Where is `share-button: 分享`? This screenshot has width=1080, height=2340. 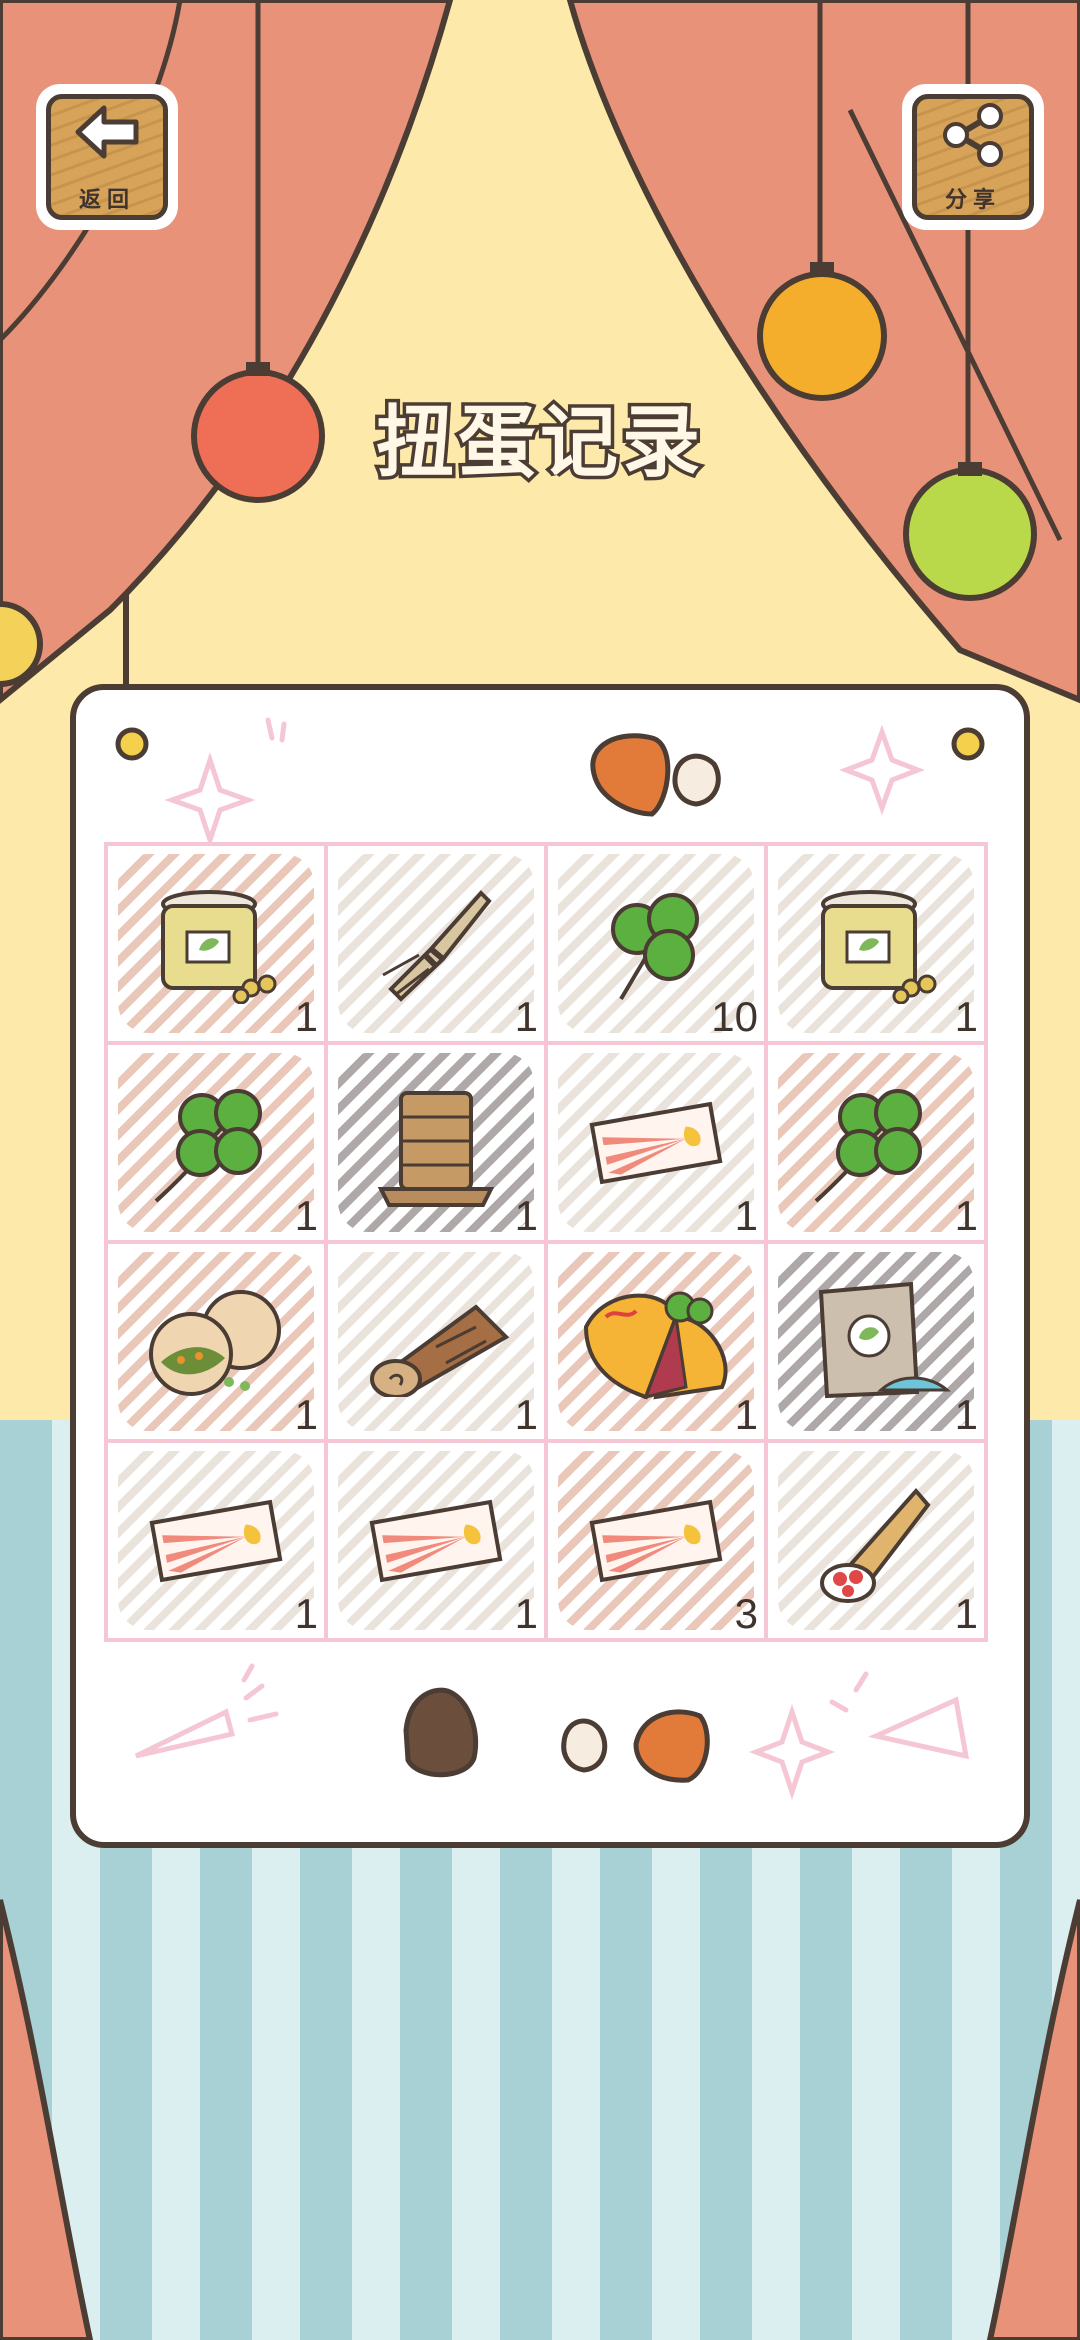 share-button: 分享 is located at coordinates (973, 157).